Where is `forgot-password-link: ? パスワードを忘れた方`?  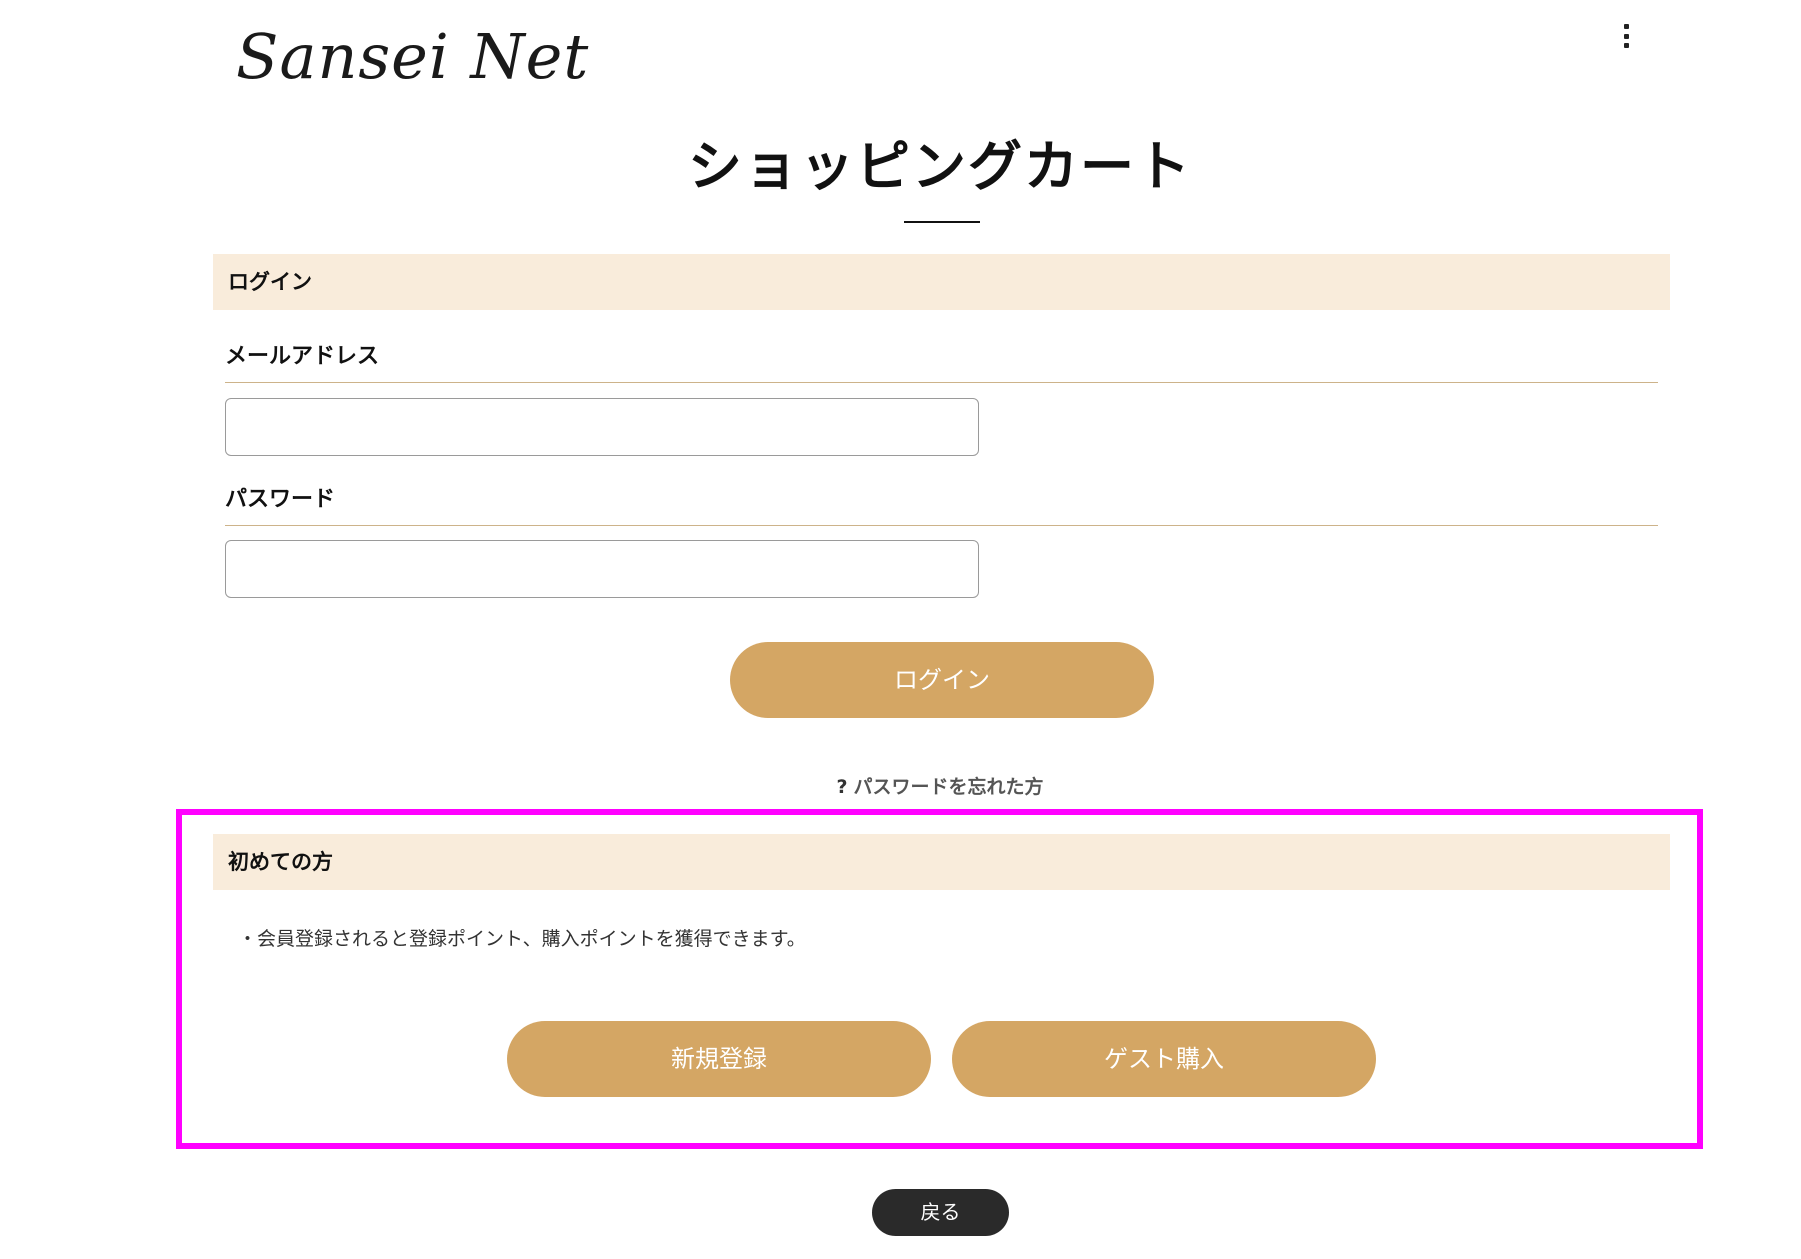 forgot-password-link: ? パスワードを忘れた方 is located at coordinates (900, 785).